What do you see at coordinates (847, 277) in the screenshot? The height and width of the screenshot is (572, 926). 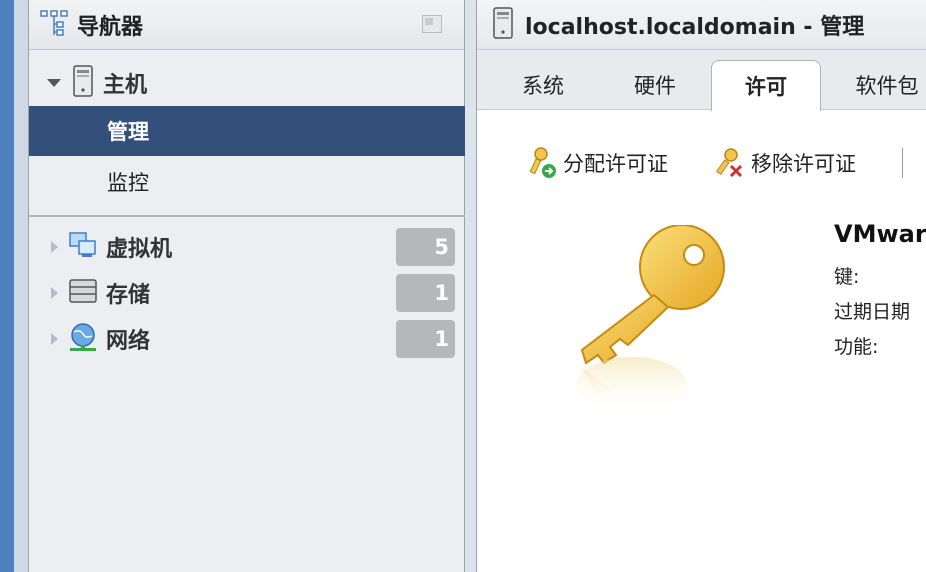 I see `license-key-label: 键:` at bounding box center [847, 277].